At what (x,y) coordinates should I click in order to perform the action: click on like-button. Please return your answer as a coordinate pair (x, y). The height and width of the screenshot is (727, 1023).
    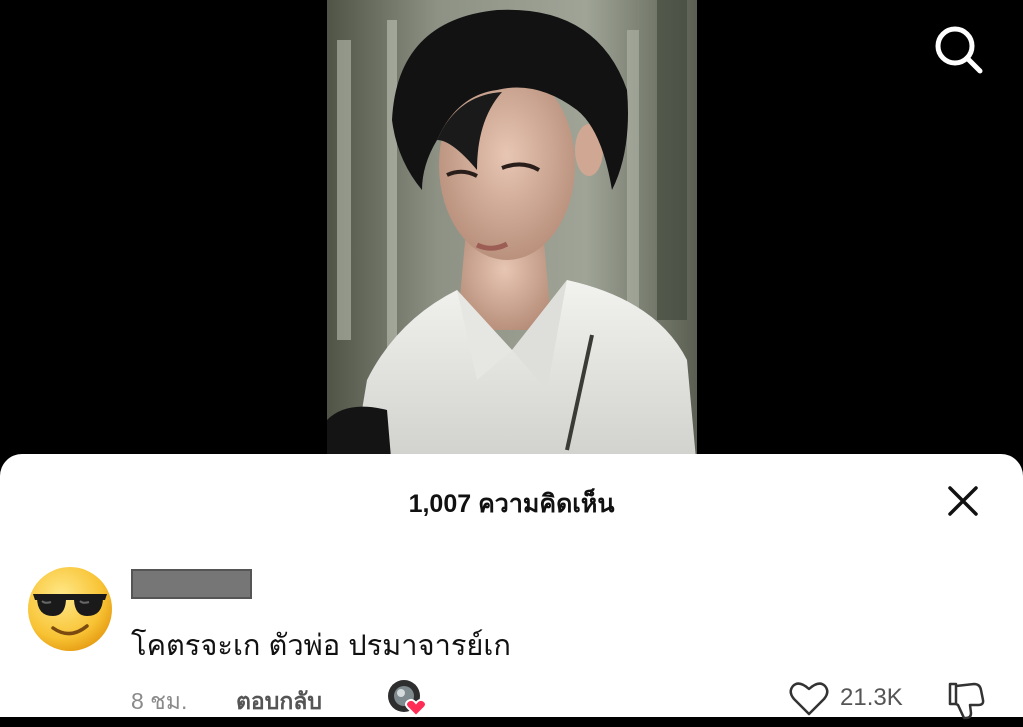
    Looking at the image, I should click on (809, 698).